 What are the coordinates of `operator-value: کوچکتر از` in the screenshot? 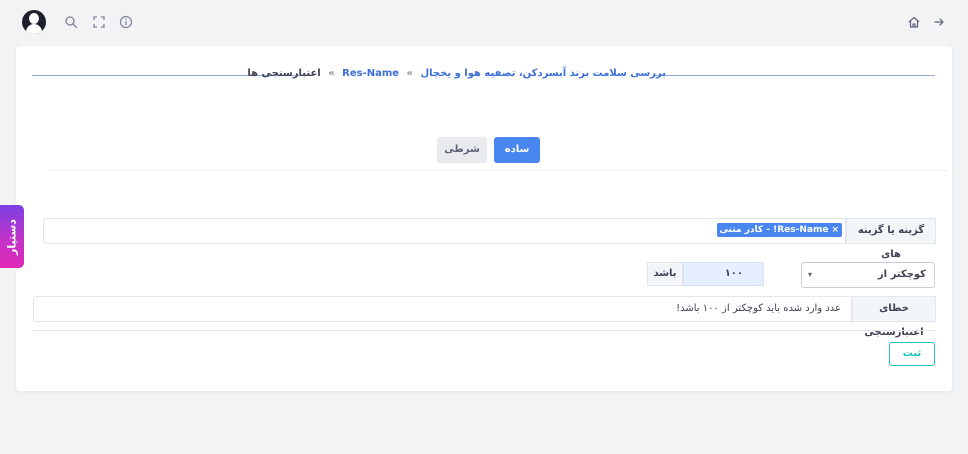 It's located at (901, 274).